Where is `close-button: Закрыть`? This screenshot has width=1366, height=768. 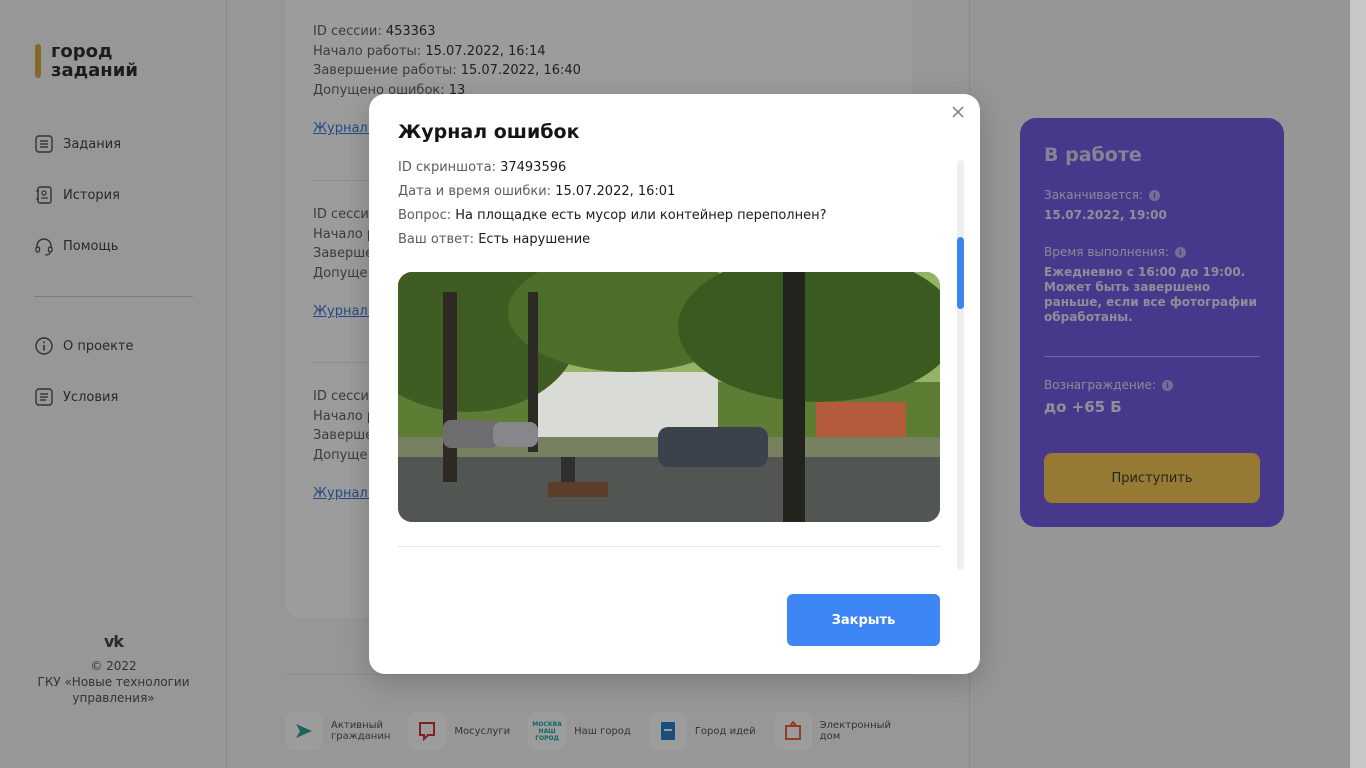
close-button: Закрыть is located at coordinates (863, 620).